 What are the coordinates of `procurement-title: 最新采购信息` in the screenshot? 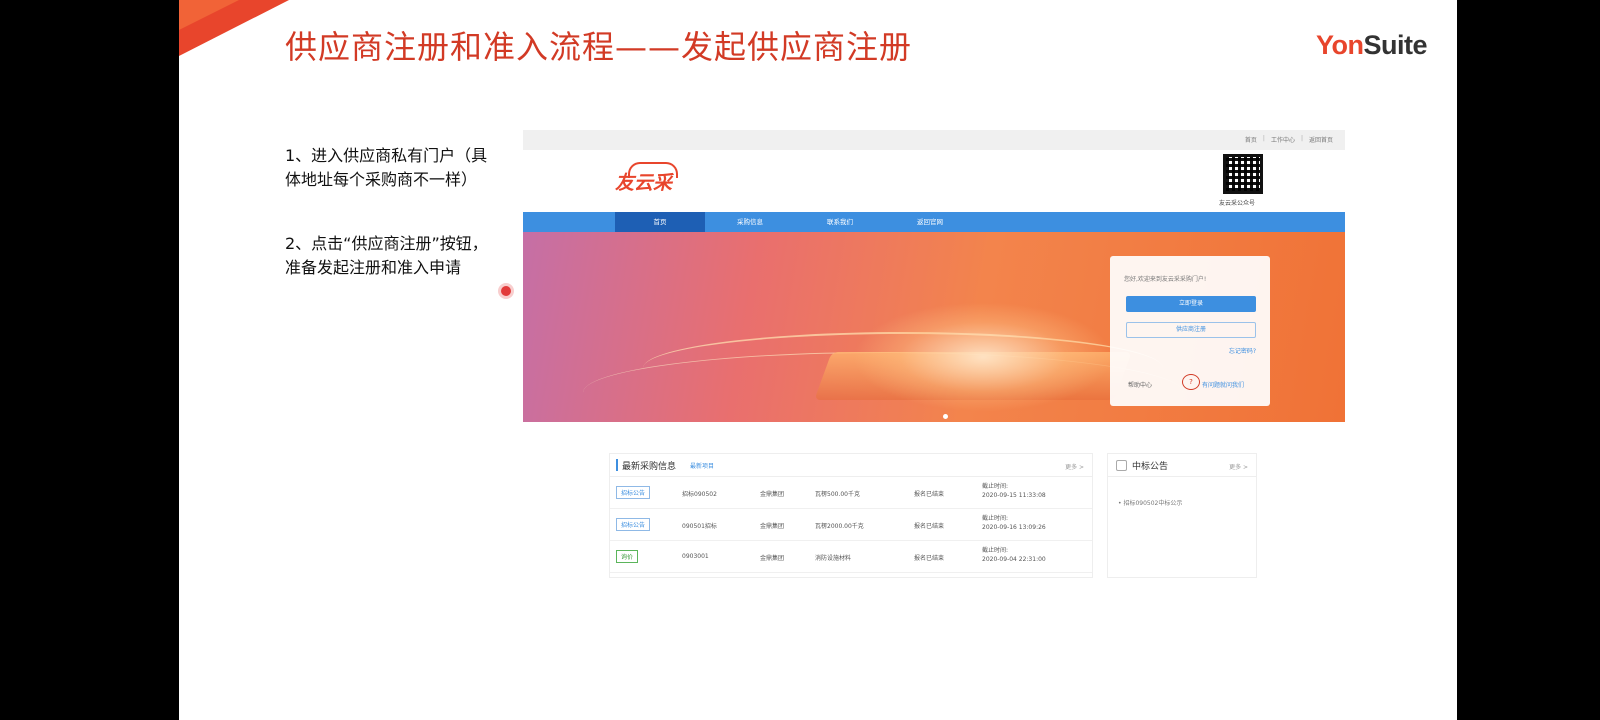 It's located at (649, 467).